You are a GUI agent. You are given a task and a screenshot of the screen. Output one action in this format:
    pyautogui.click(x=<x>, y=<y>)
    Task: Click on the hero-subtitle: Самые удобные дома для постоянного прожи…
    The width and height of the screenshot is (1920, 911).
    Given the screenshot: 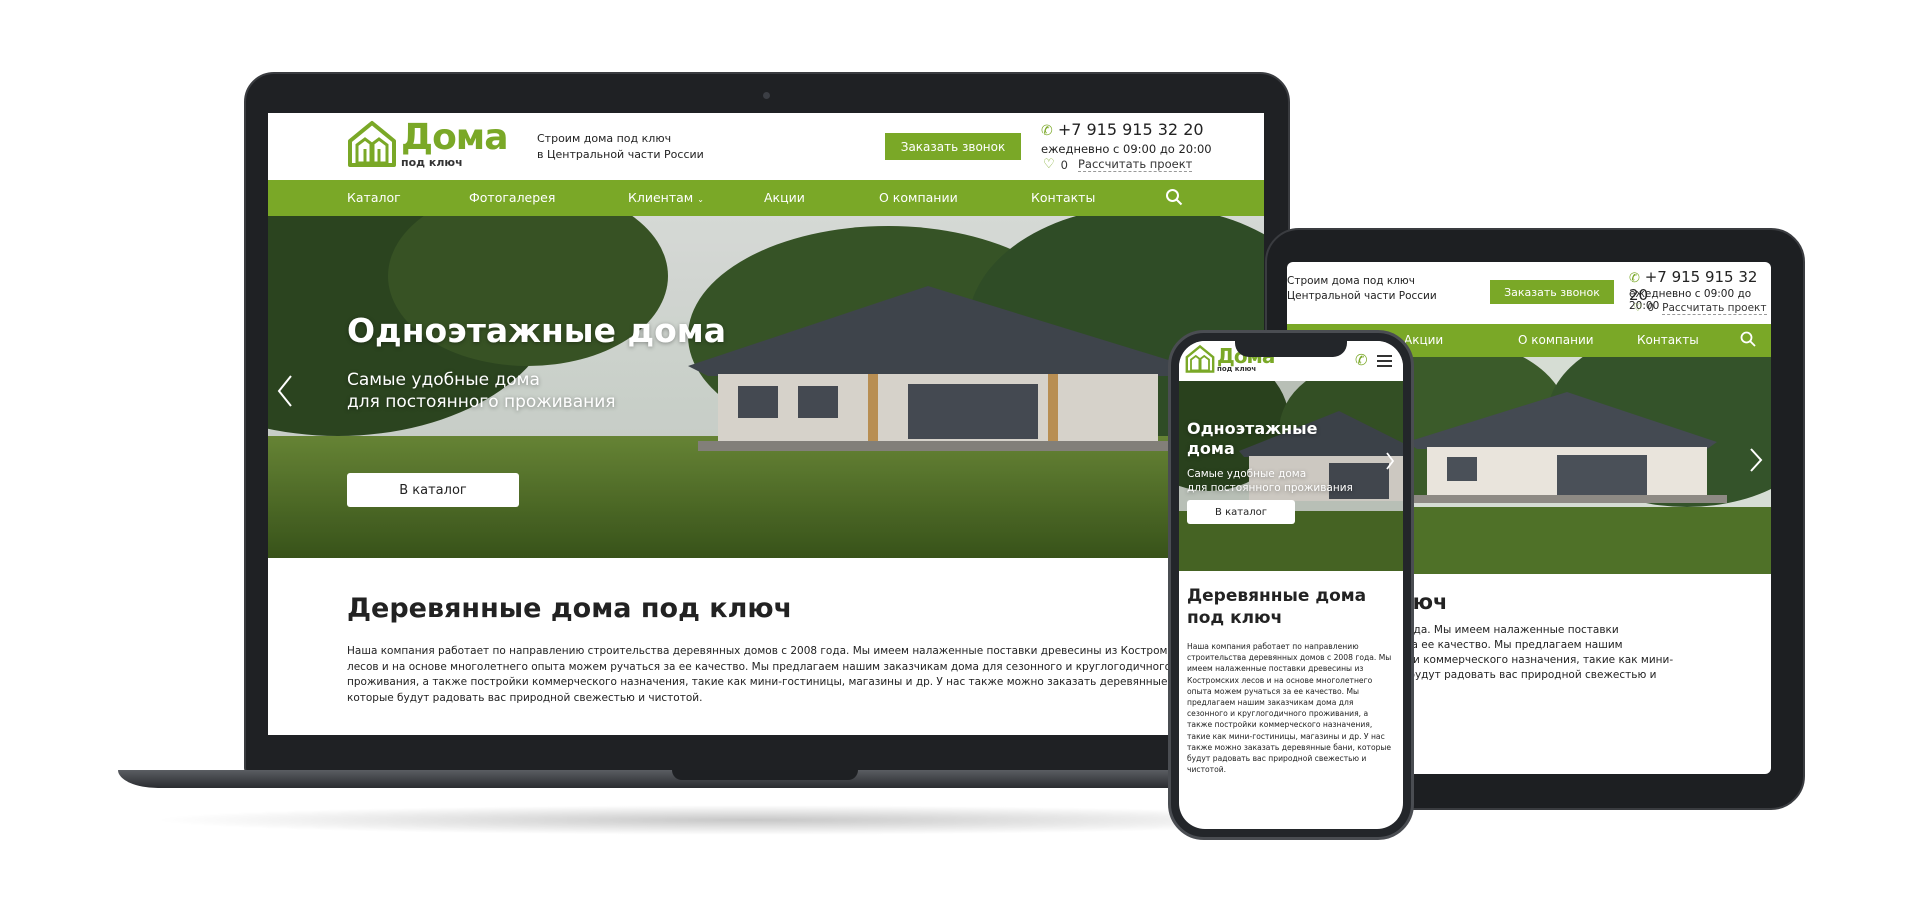 What is the action you would take?
    pyautogui.click(x=481, y=391)
    